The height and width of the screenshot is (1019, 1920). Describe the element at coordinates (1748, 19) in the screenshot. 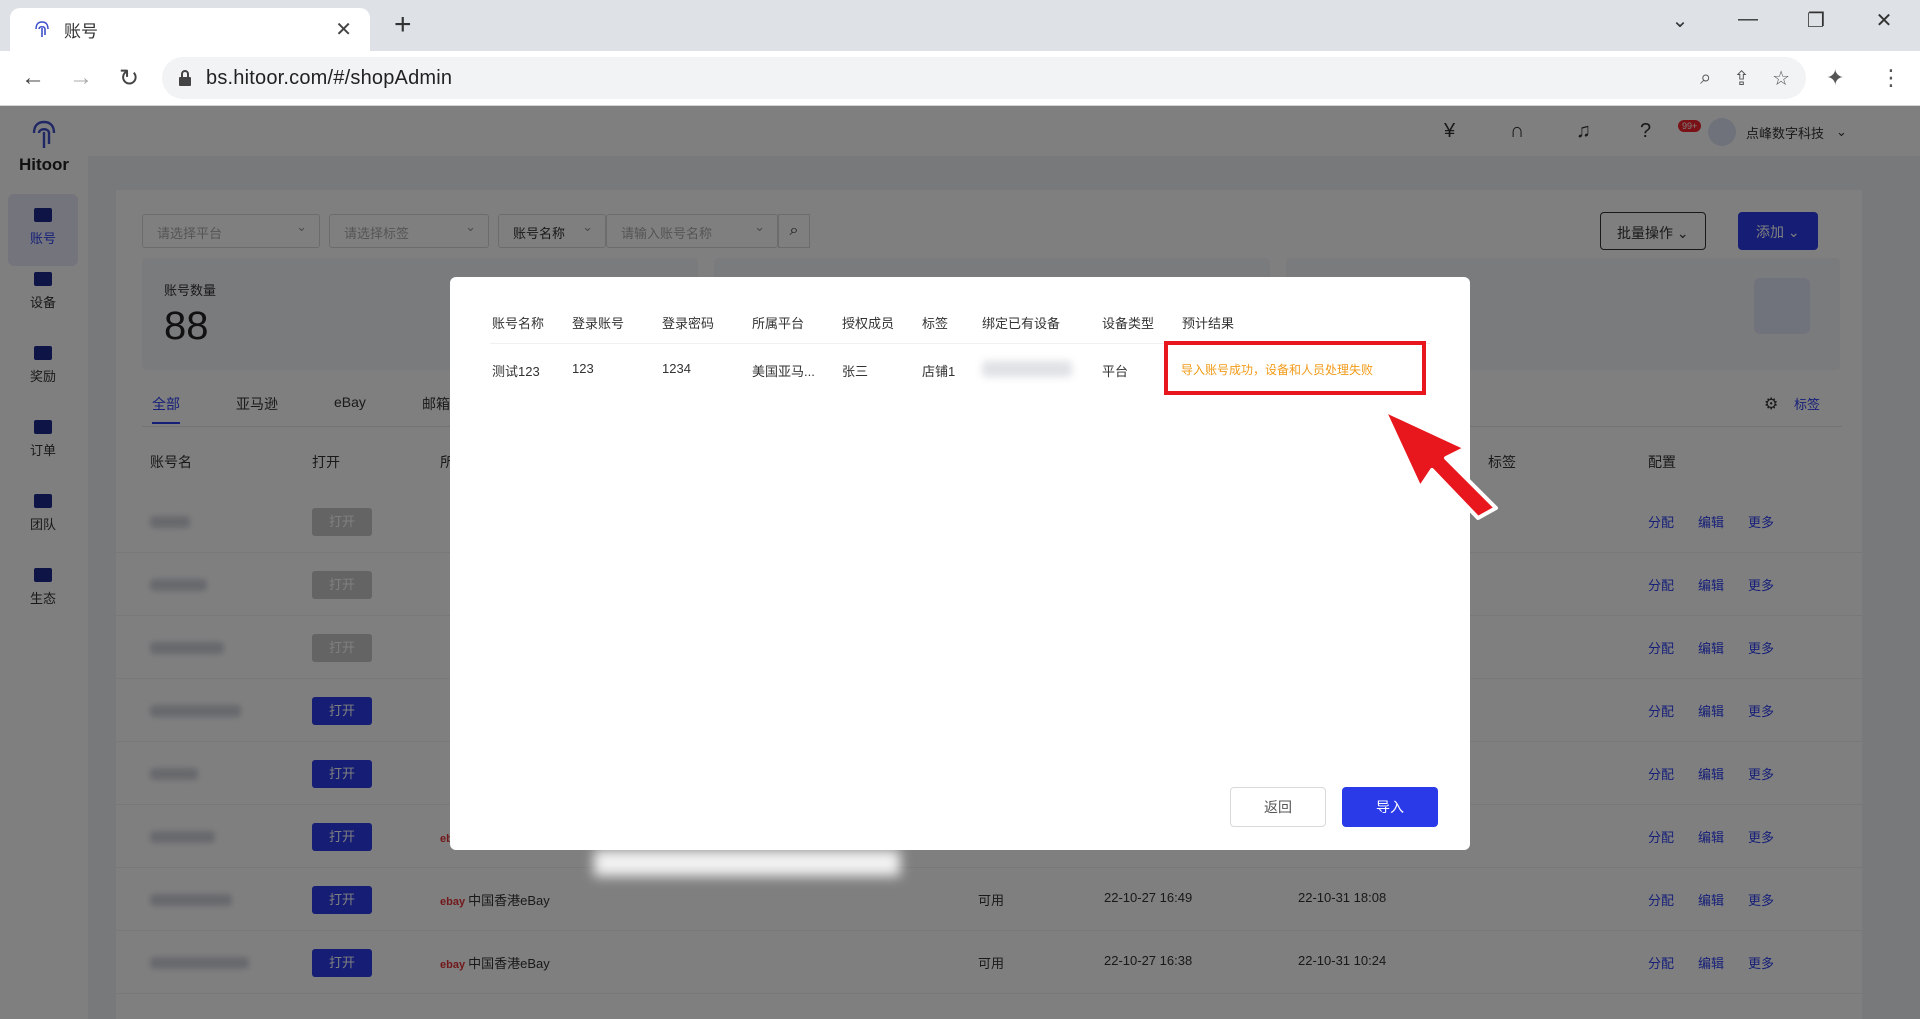

I see `minimize-icon: —` at that location.